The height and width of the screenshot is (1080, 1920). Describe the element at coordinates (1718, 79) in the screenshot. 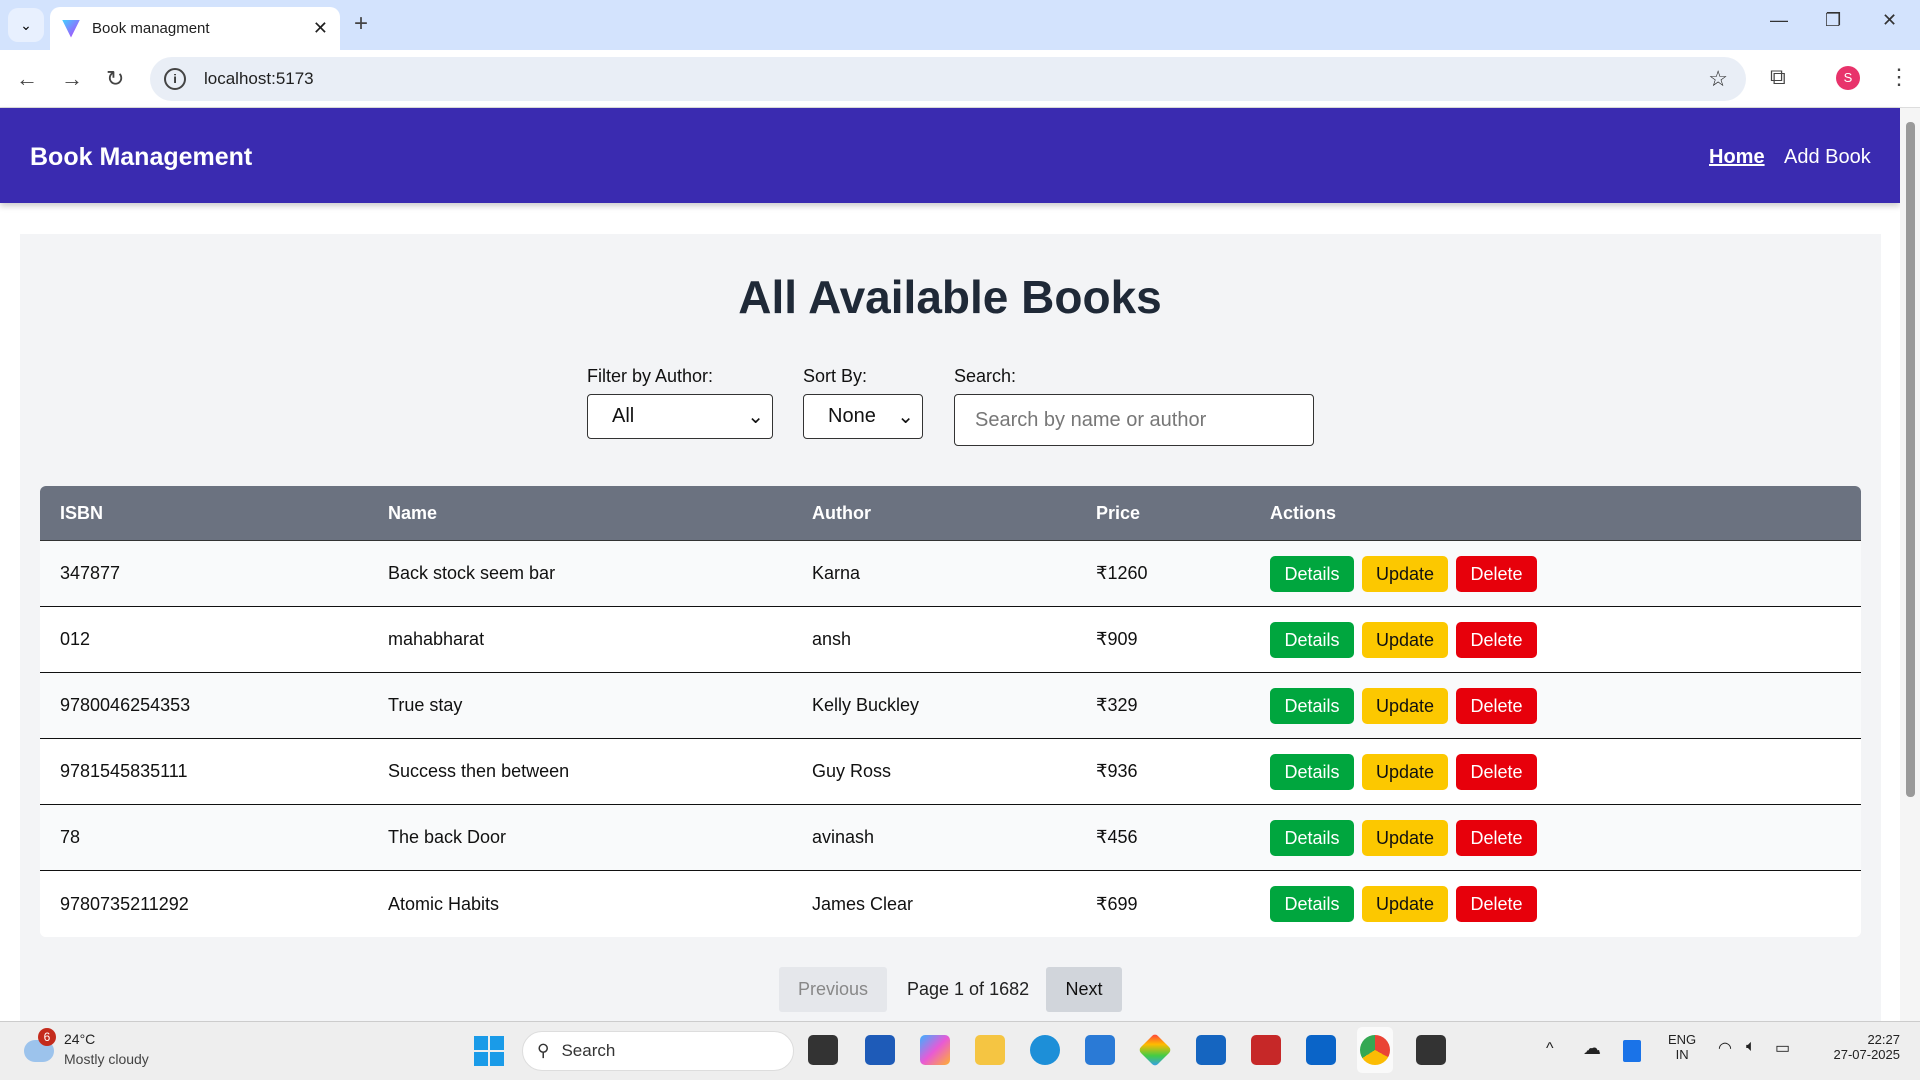

I see `bookmark-star-icon: ☆` at that location.